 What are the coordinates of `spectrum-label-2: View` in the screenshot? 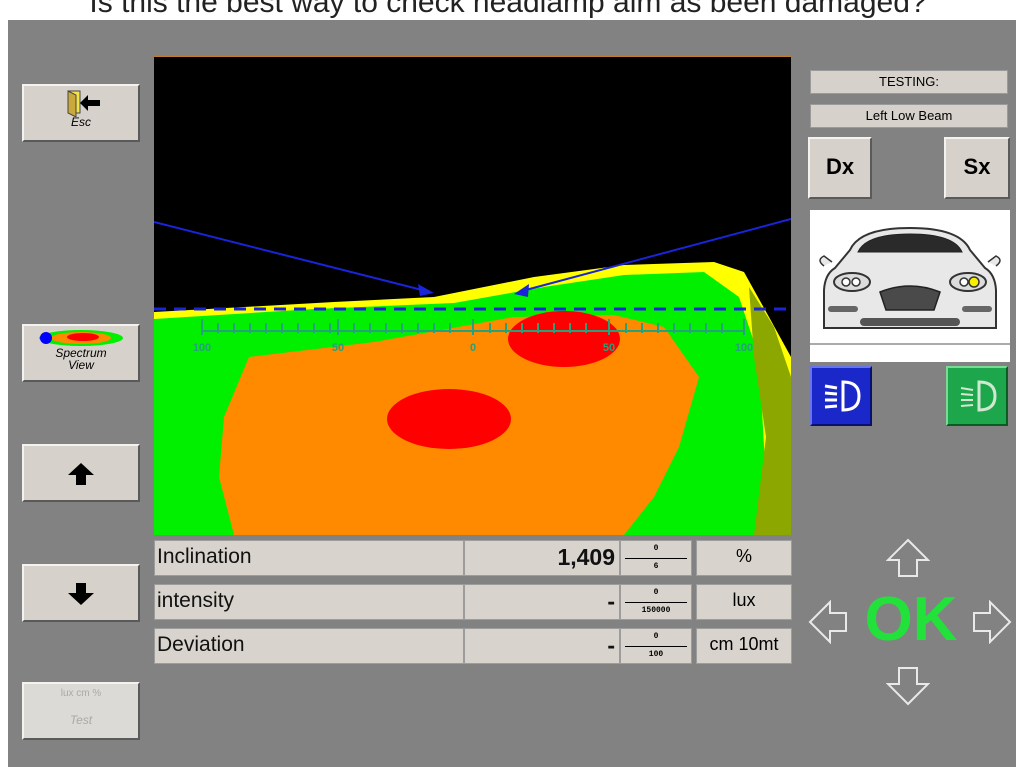 It's located at (81, 365).